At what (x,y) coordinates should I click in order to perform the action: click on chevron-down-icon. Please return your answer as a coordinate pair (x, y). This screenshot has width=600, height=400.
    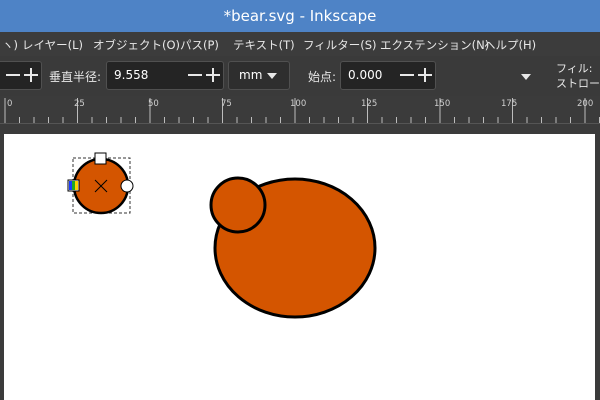
    Looking at the image, I should click on (272, 76).